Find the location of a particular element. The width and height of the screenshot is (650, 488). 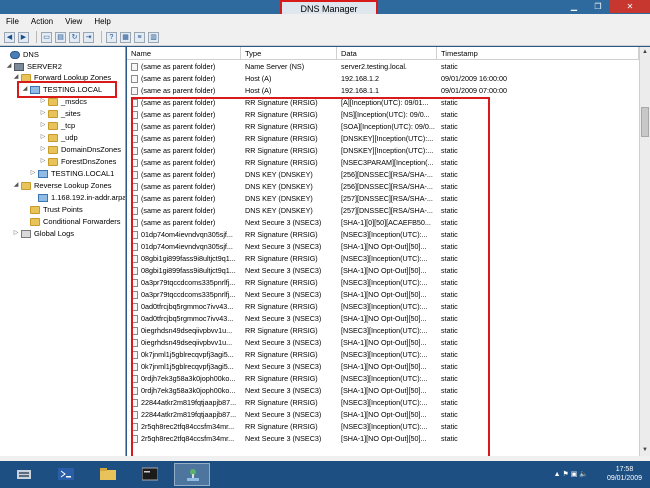

selection-highlight-box is located at coordinates (67, 89).